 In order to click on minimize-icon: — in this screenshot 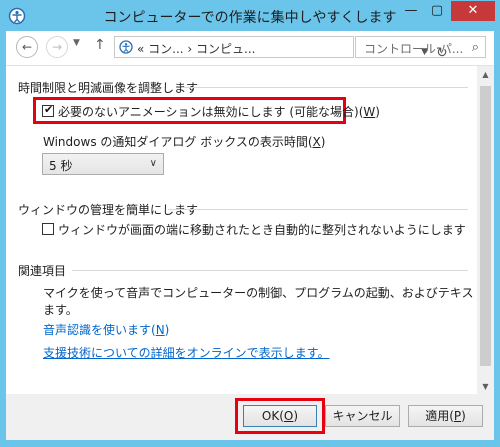, I will do `click(411, 10)`.